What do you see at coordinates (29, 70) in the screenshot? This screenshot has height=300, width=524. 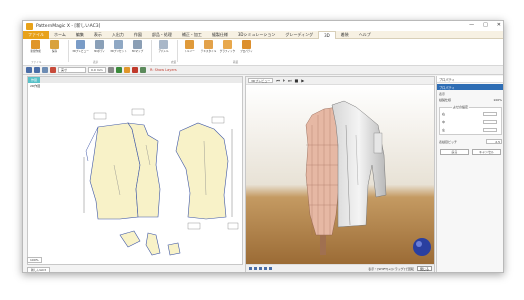 I see `grid-icon` at bounding box center [29, 70].